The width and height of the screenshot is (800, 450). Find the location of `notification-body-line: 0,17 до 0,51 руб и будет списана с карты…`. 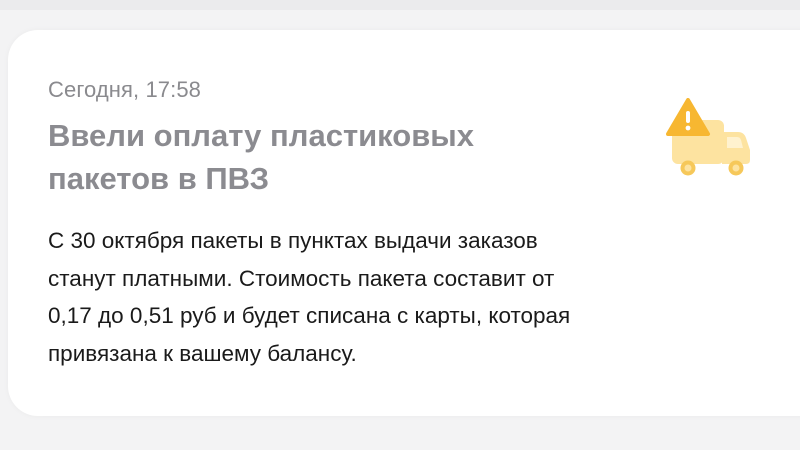

notification-body-line: 0,17 до 0,51 руб и будет списана с карты… is located at coordinates (309, 315).